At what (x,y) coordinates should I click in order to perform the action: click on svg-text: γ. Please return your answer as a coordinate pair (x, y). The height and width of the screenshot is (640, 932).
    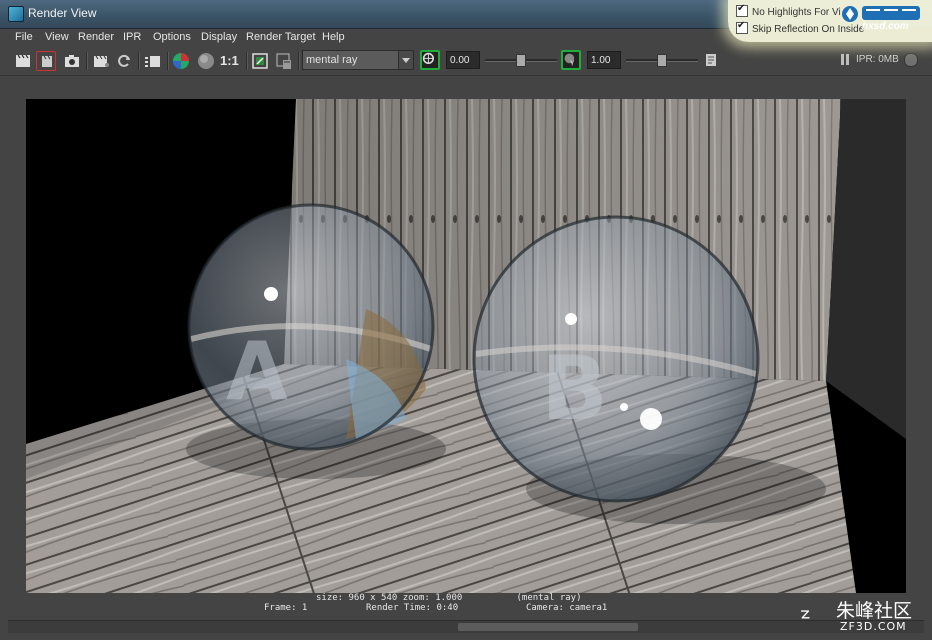
    Looking at the image, I should click on (572, 62).